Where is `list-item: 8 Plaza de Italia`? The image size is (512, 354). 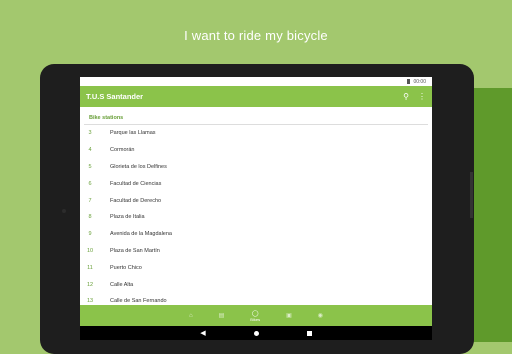
list-item: 8 Plaza de Italia is located at coordinates (256, 217).